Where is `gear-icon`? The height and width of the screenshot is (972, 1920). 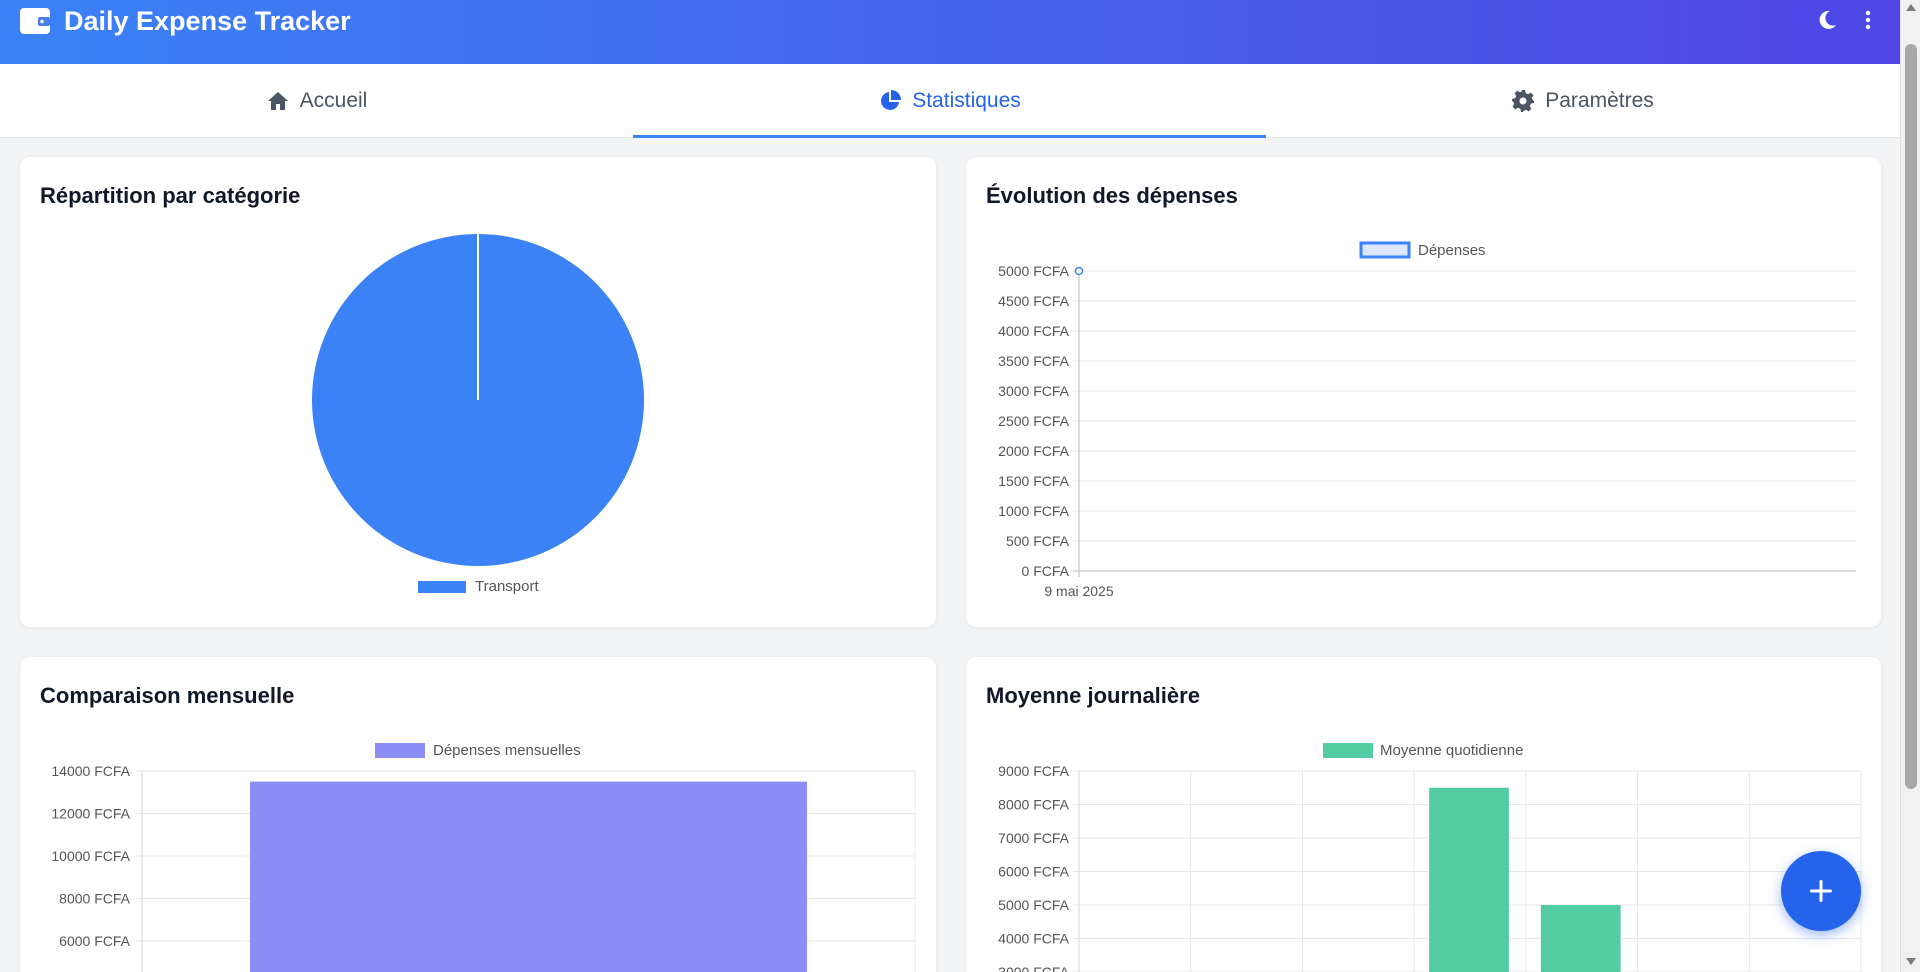
gear-icon is located at coordinates (1523, 101).